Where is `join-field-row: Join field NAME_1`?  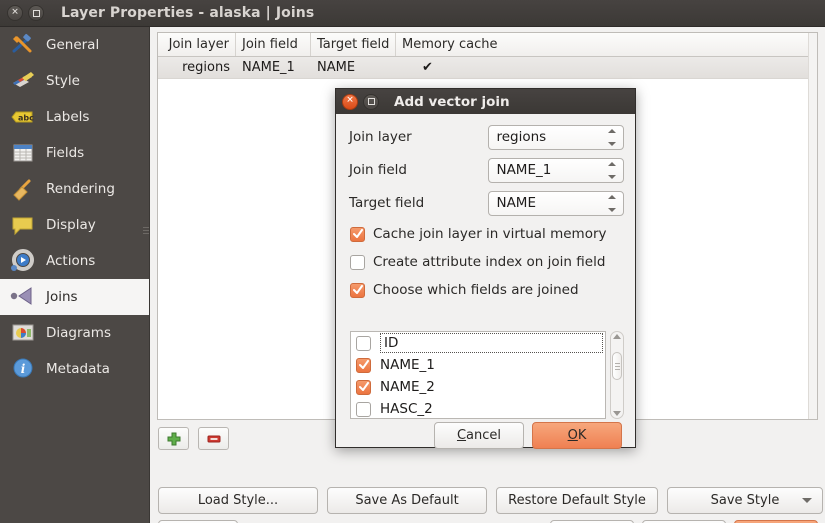 join-field-row: Join field NAME_1 is located at coordinates (486, 170).